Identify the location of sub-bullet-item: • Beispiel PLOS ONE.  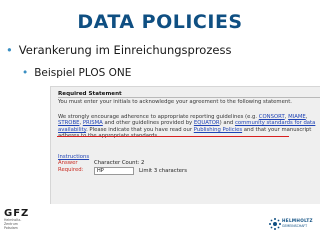
(76, 73).